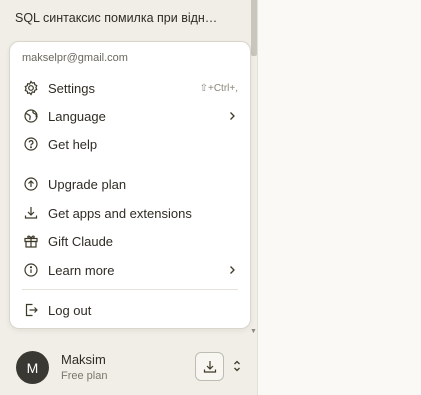 The width and height of the screenshot is (421, 395). Describe the element at coordinates (70, 310) in the screenshot. I see `log-out-label: Log out` at that location.